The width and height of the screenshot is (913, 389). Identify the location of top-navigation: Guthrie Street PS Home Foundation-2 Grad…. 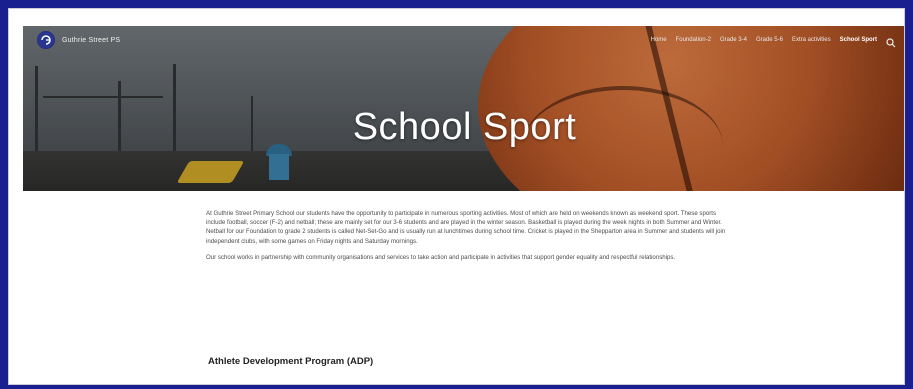
(463, 40).